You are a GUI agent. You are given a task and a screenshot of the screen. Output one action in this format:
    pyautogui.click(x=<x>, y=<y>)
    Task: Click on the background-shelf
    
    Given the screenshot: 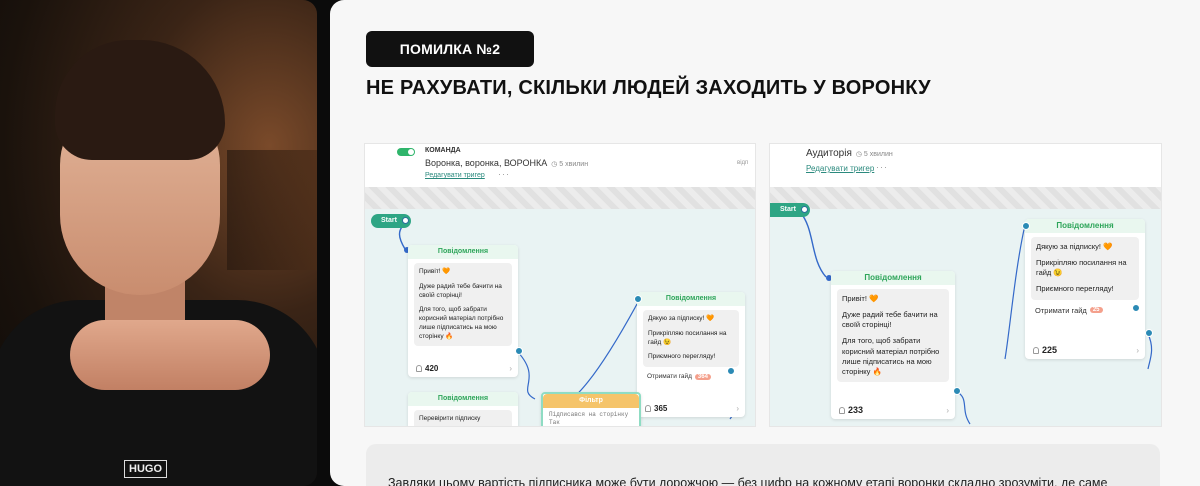 What is the action you would take?
    pyautogui.click(x=272, y=210)
    